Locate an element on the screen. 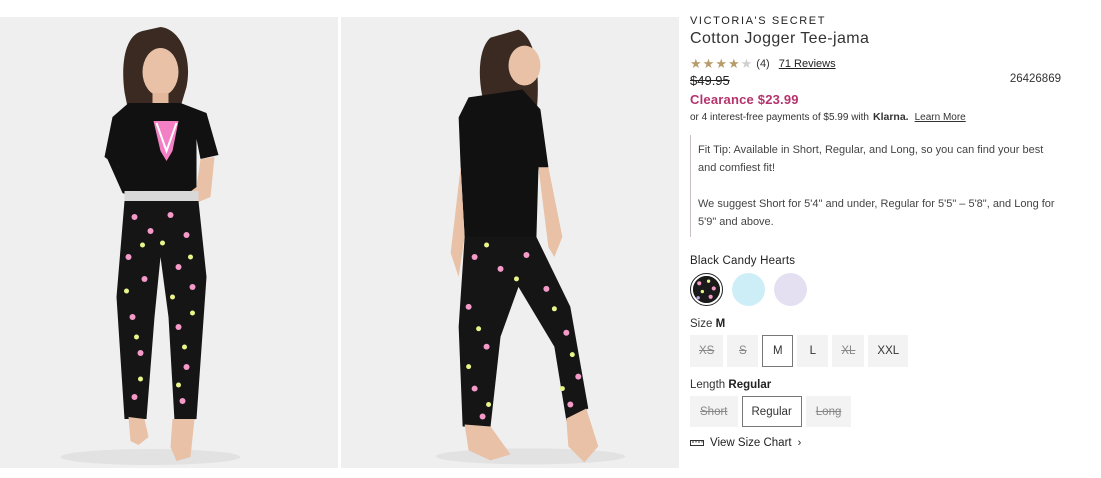 This screenshot has width=1101, height=478. size-options: XS S M L XL XXL is located at coordinates (880, 351).